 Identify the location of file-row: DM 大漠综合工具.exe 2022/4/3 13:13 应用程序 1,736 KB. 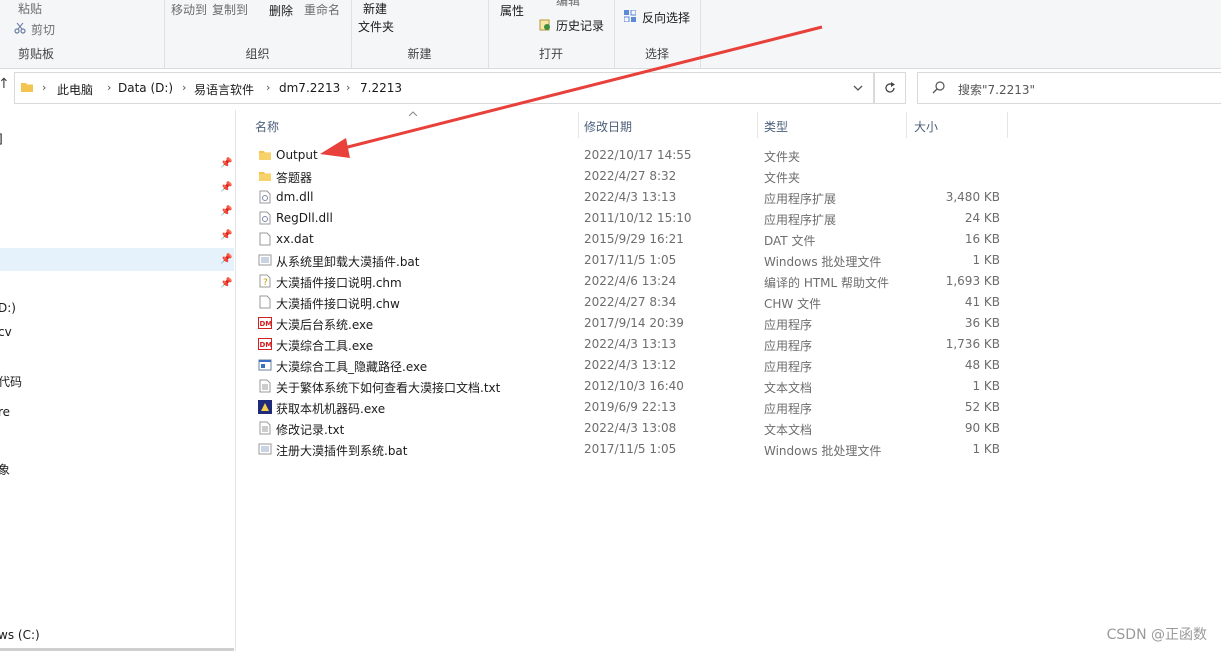
(630, 344).